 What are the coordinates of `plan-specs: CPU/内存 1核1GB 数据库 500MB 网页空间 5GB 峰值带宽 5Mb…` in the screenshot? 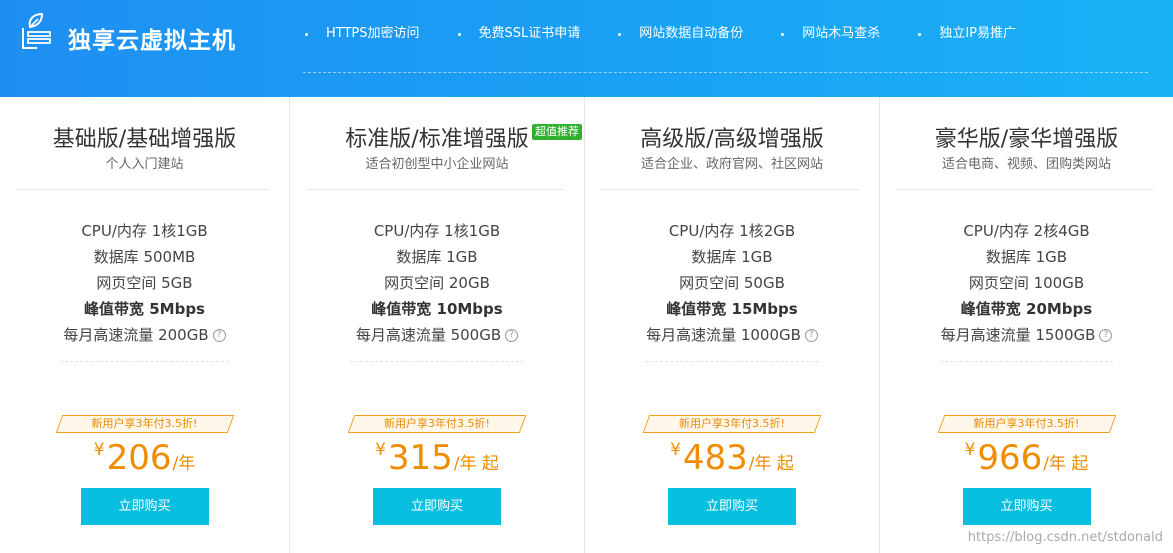 It's located at (144, 283).